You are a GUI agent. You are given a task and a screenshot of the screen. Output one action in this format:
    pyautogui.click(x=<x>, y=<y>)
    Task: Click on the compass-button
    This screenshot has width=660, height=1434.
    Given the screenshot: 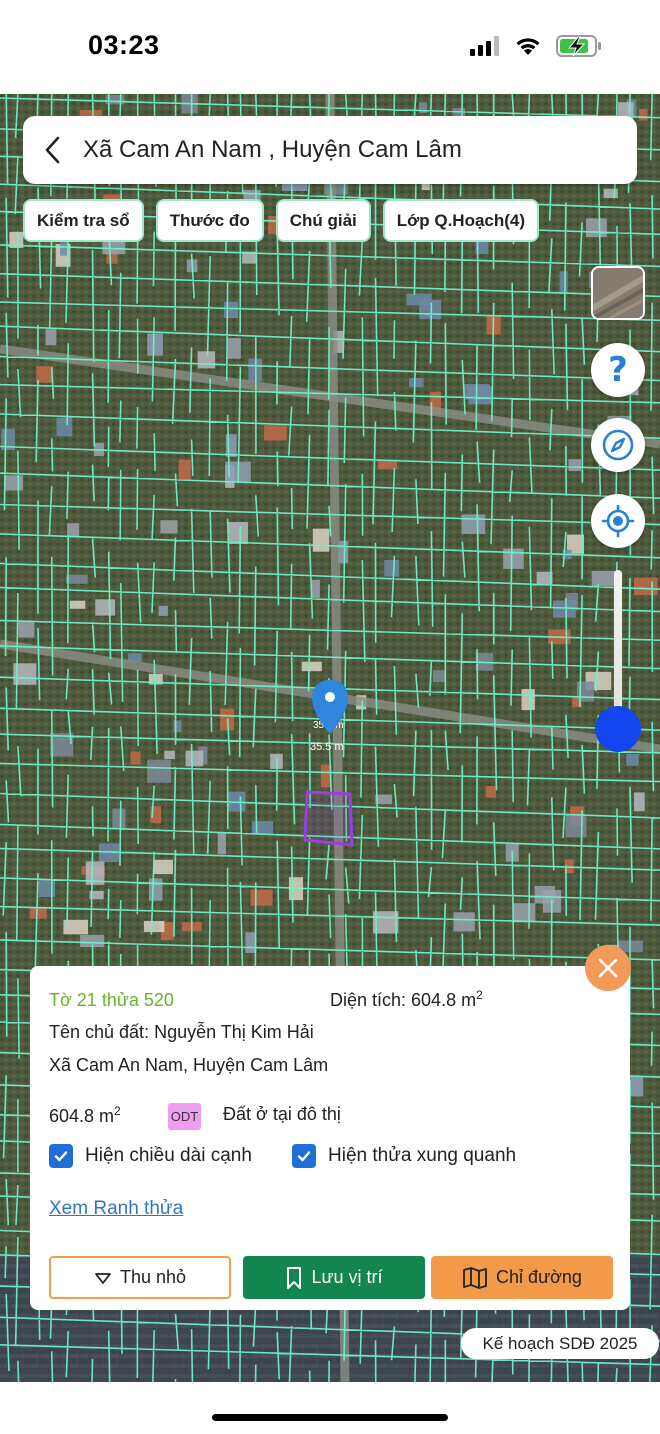 What is the action you would take?
    pyautogui.click(x=618, y=445)
    